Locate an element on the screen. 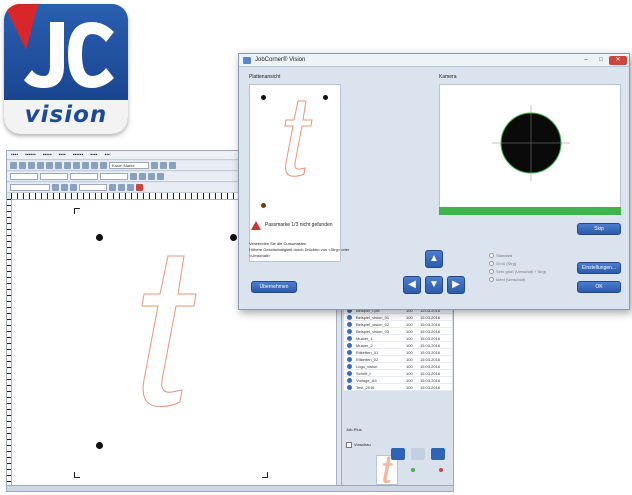 This screenshot has width=632, height=495. menu-item: ▪▪▪ is located at coordinates (106, 155).